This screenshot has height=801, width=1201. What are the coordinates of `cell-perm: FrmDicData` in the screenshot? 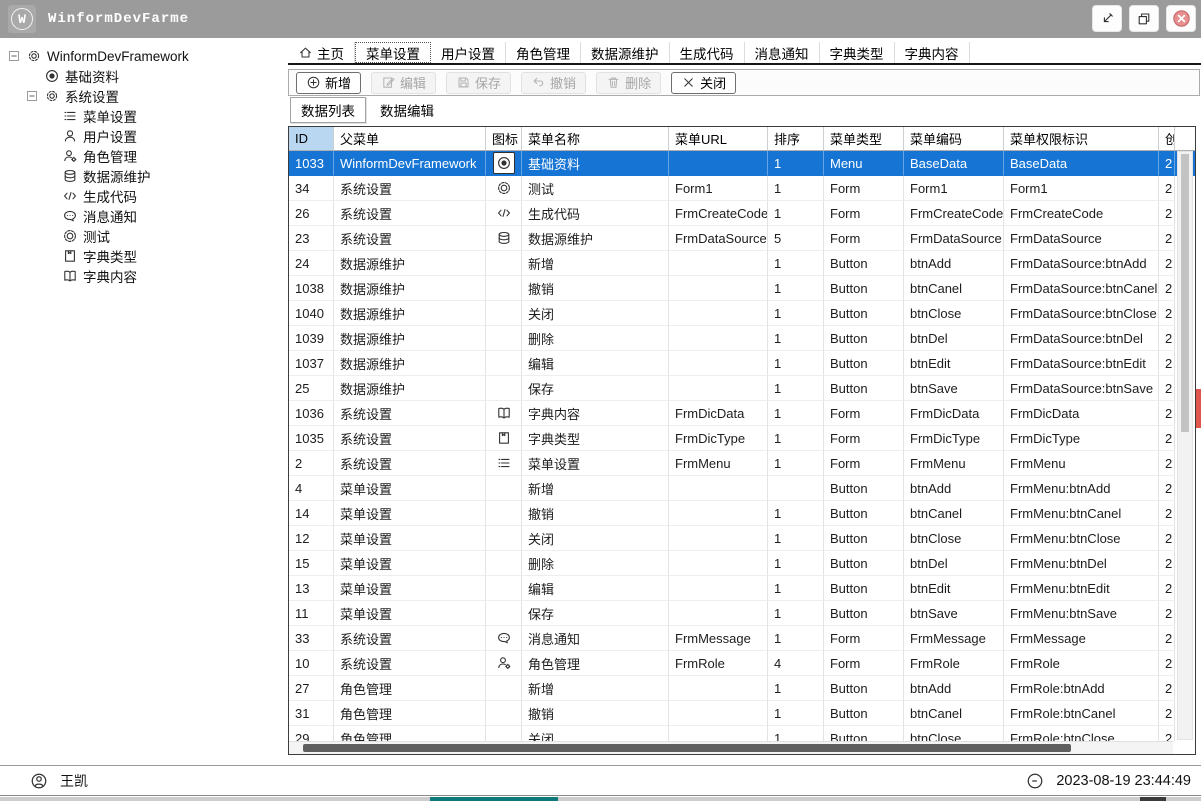 It's located at (1081, 413).